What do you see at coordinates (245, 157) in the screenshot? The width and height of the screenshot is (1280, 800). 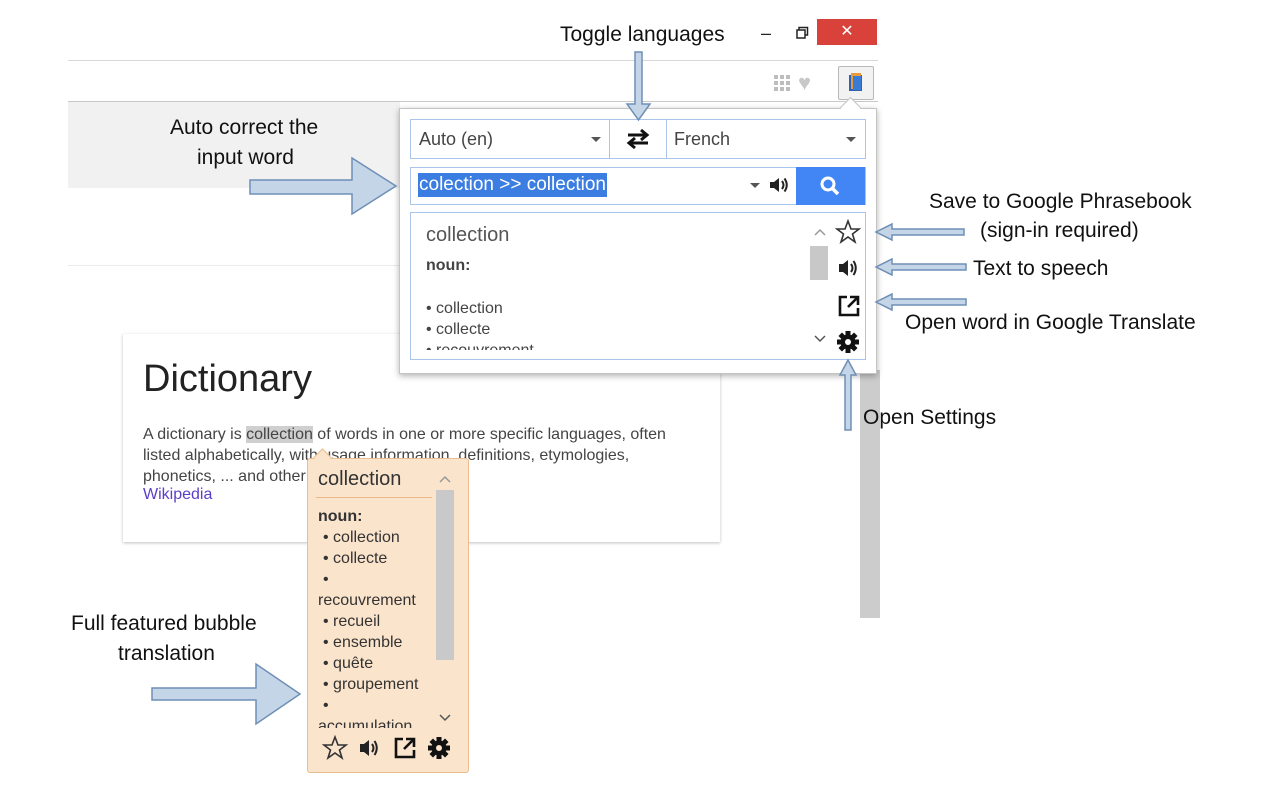 I see `annotation-auto-correct: input word` at bounding box center [245, 157].